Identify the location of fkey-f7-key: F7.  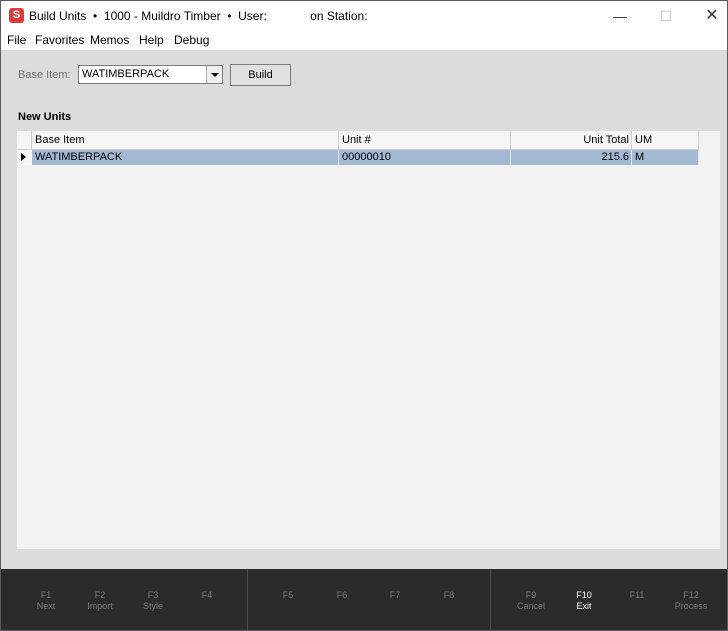
(395, 595).